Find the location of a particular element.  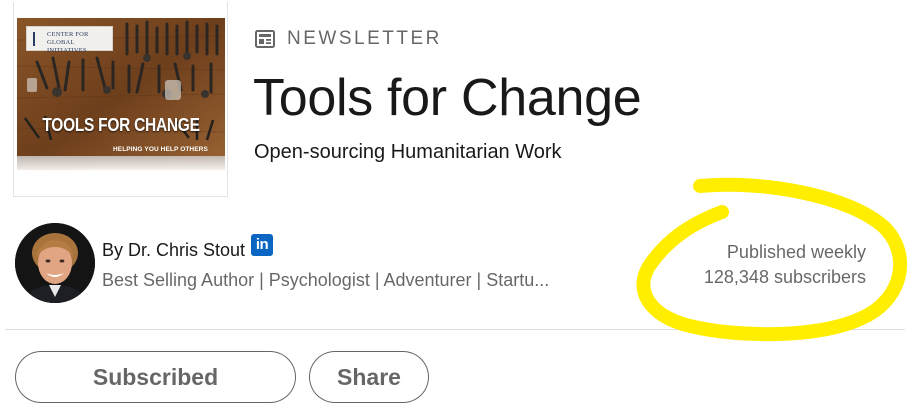

author-by-label: By is located at coordinates (113, 250).